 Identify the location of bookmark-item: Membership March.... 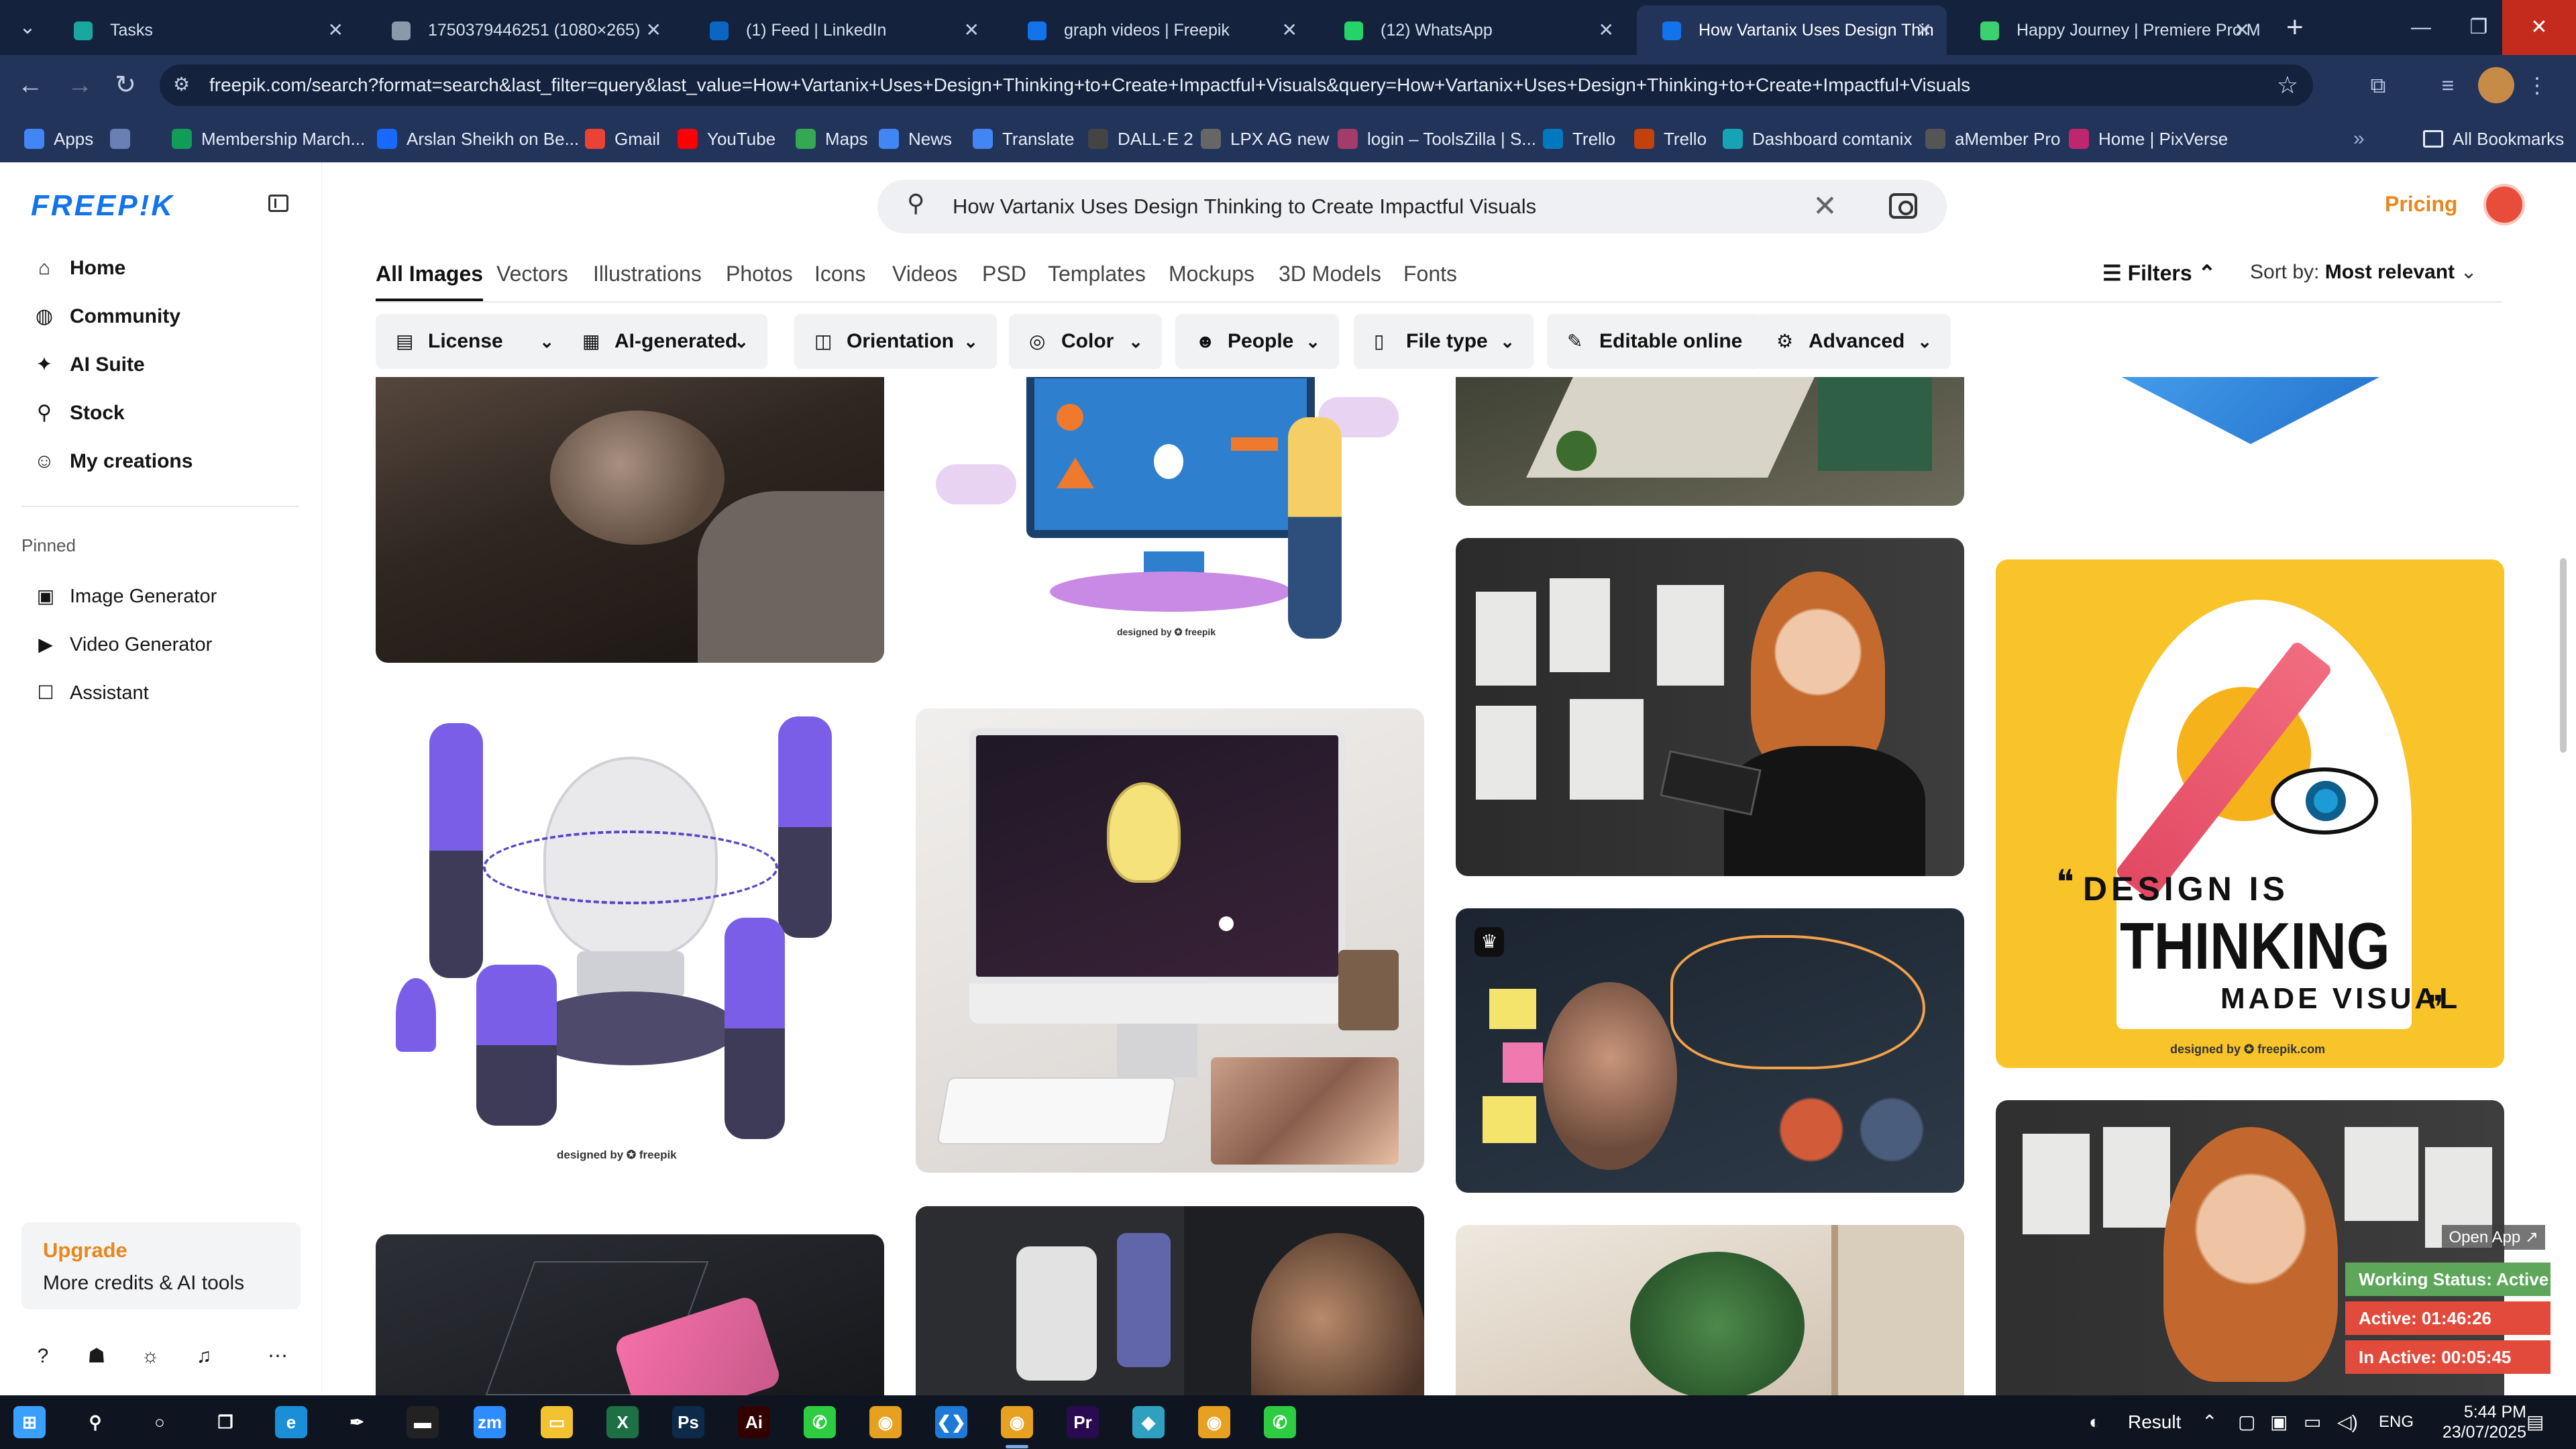
(268, 138).